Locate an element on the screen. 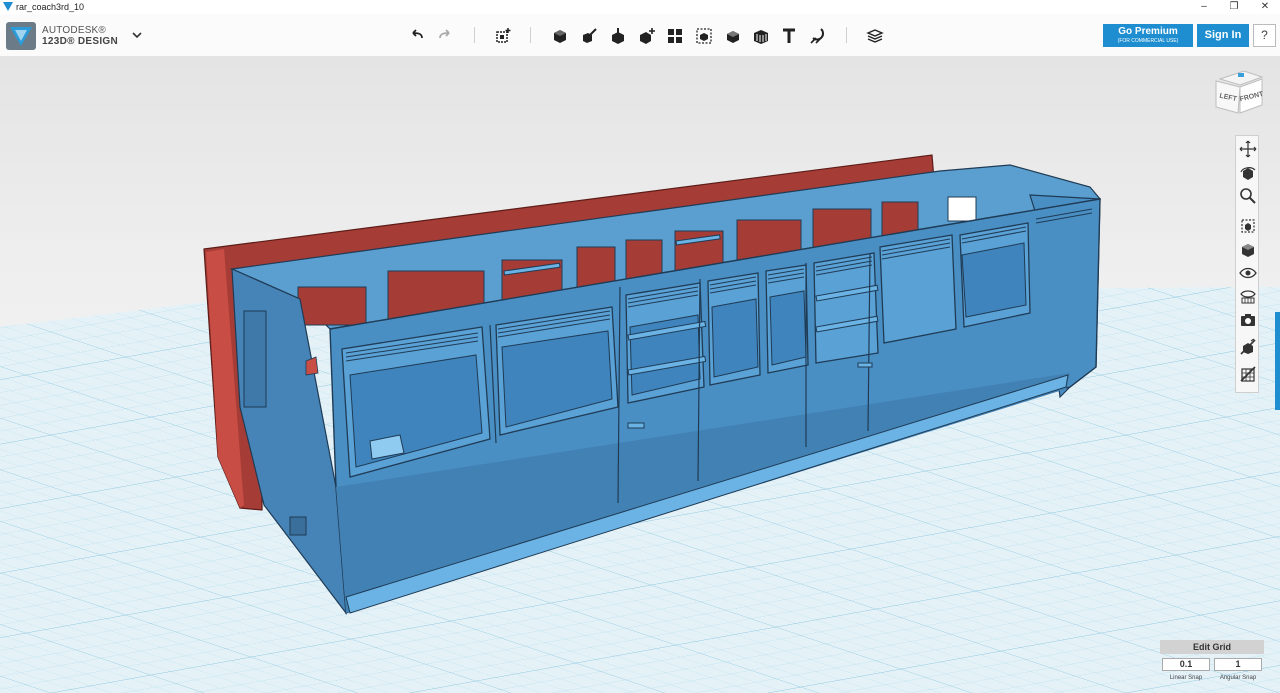  edit-grid-button: Edit Grid is located at coordinates (1212, 647).